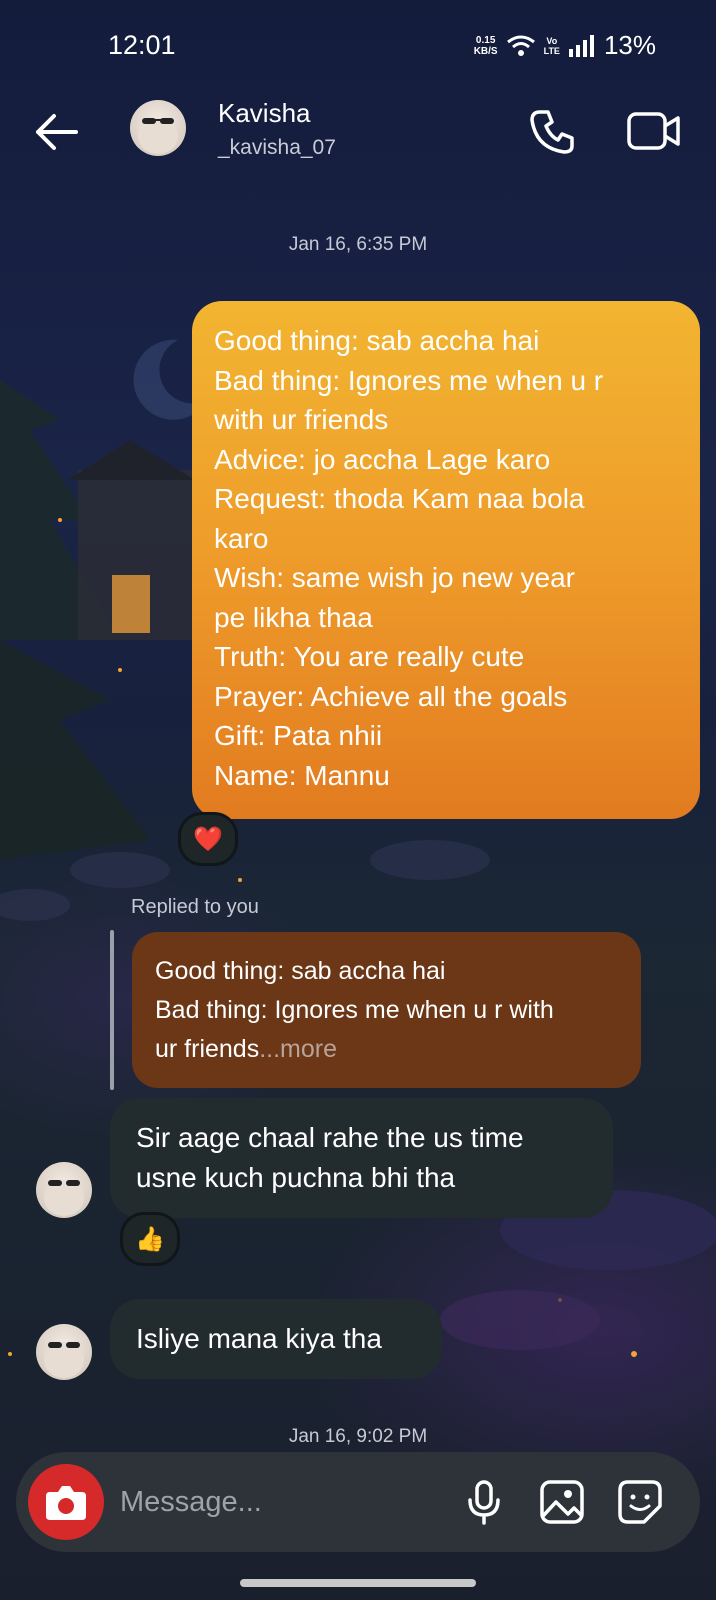 The image size is (716, 1600). I want to click on contact-avatar, so click(158, 128).